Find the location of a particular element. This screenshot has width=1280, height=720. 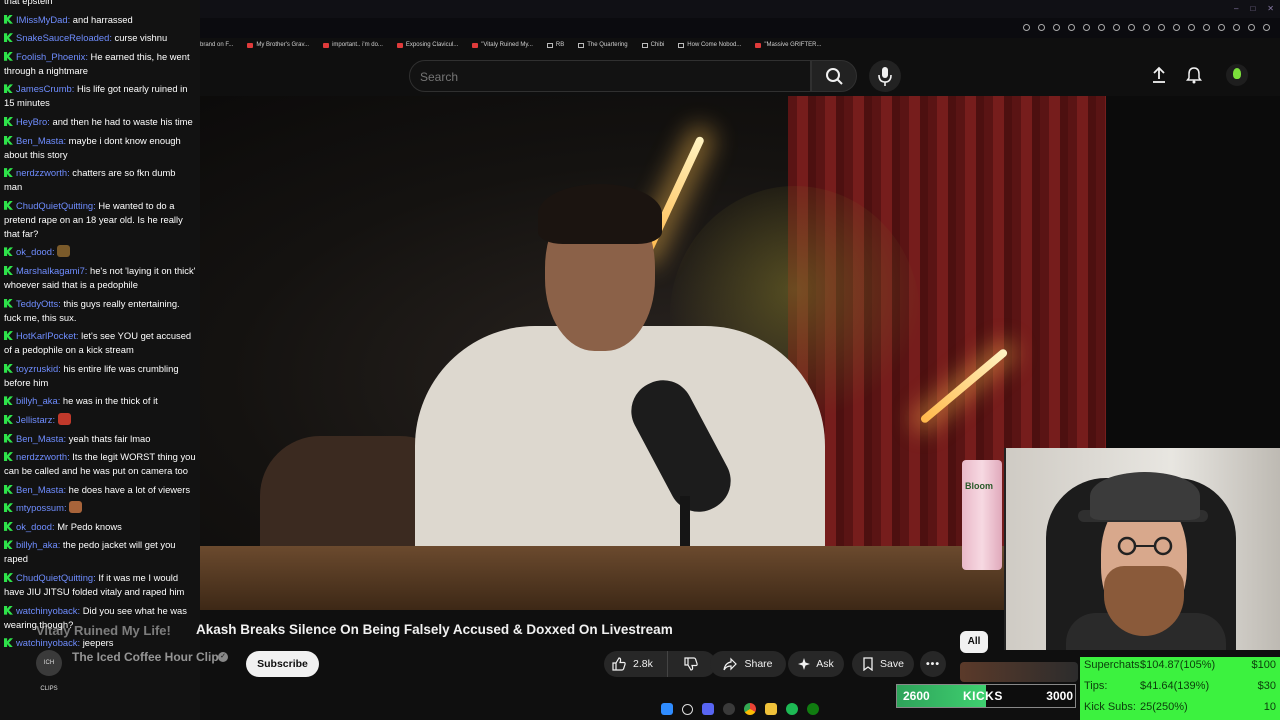

extension-icons is located at coordinates (1146, 27).